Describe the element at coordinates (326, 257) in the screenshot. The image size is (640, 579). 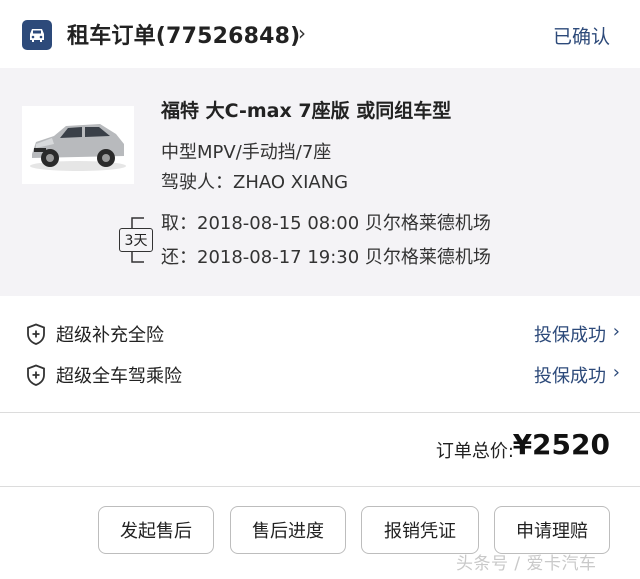
I see `return-info: 还：2018-08-17 19:30 贝尔格莱德机场` at that location.